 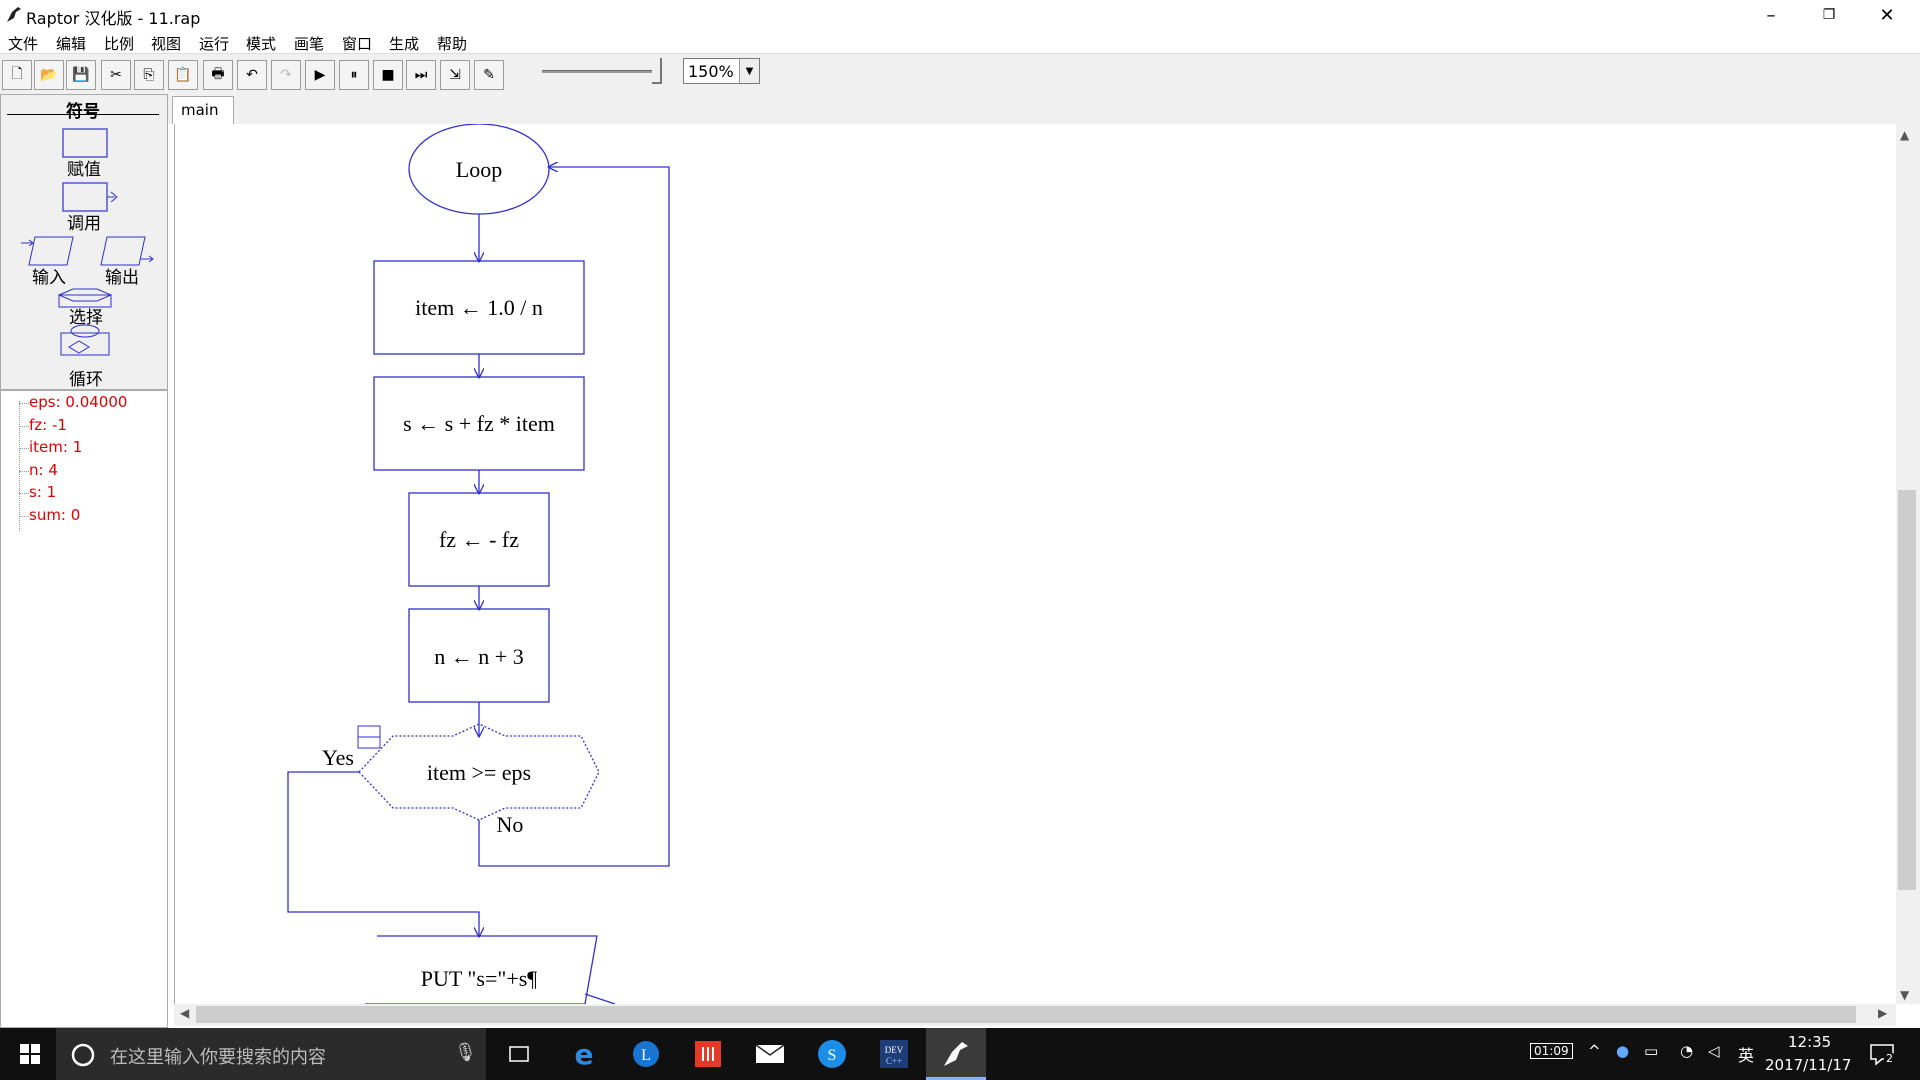 I want to click on tree-line, so click(x=19, y=466).